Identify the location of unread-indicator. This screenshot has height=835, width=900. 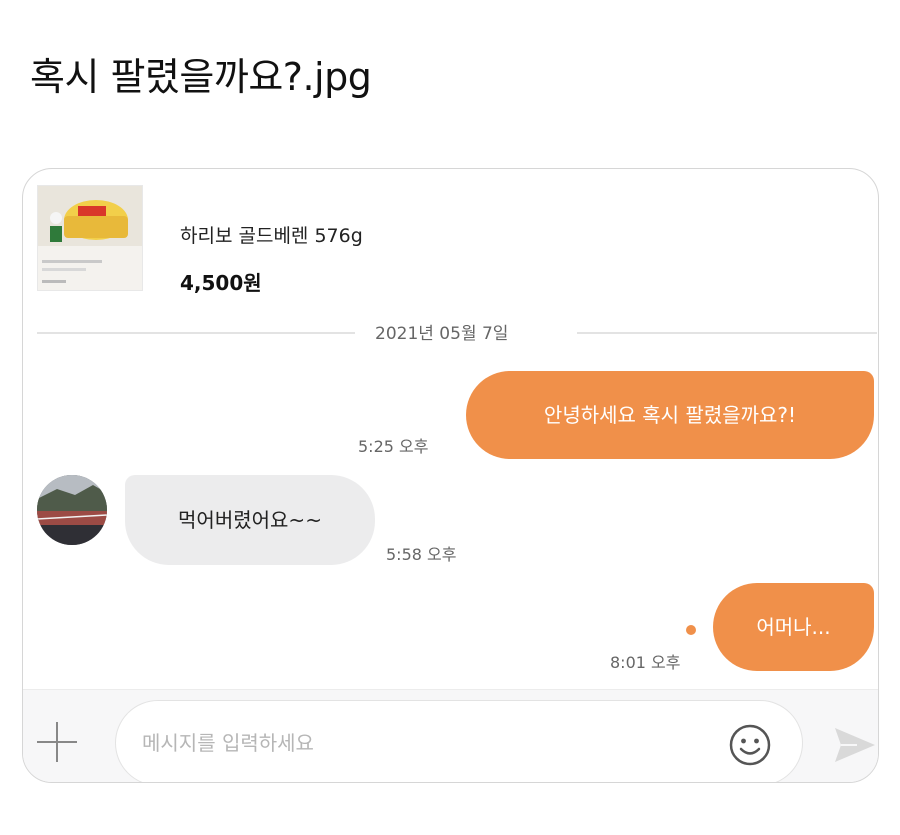
(691, 630).